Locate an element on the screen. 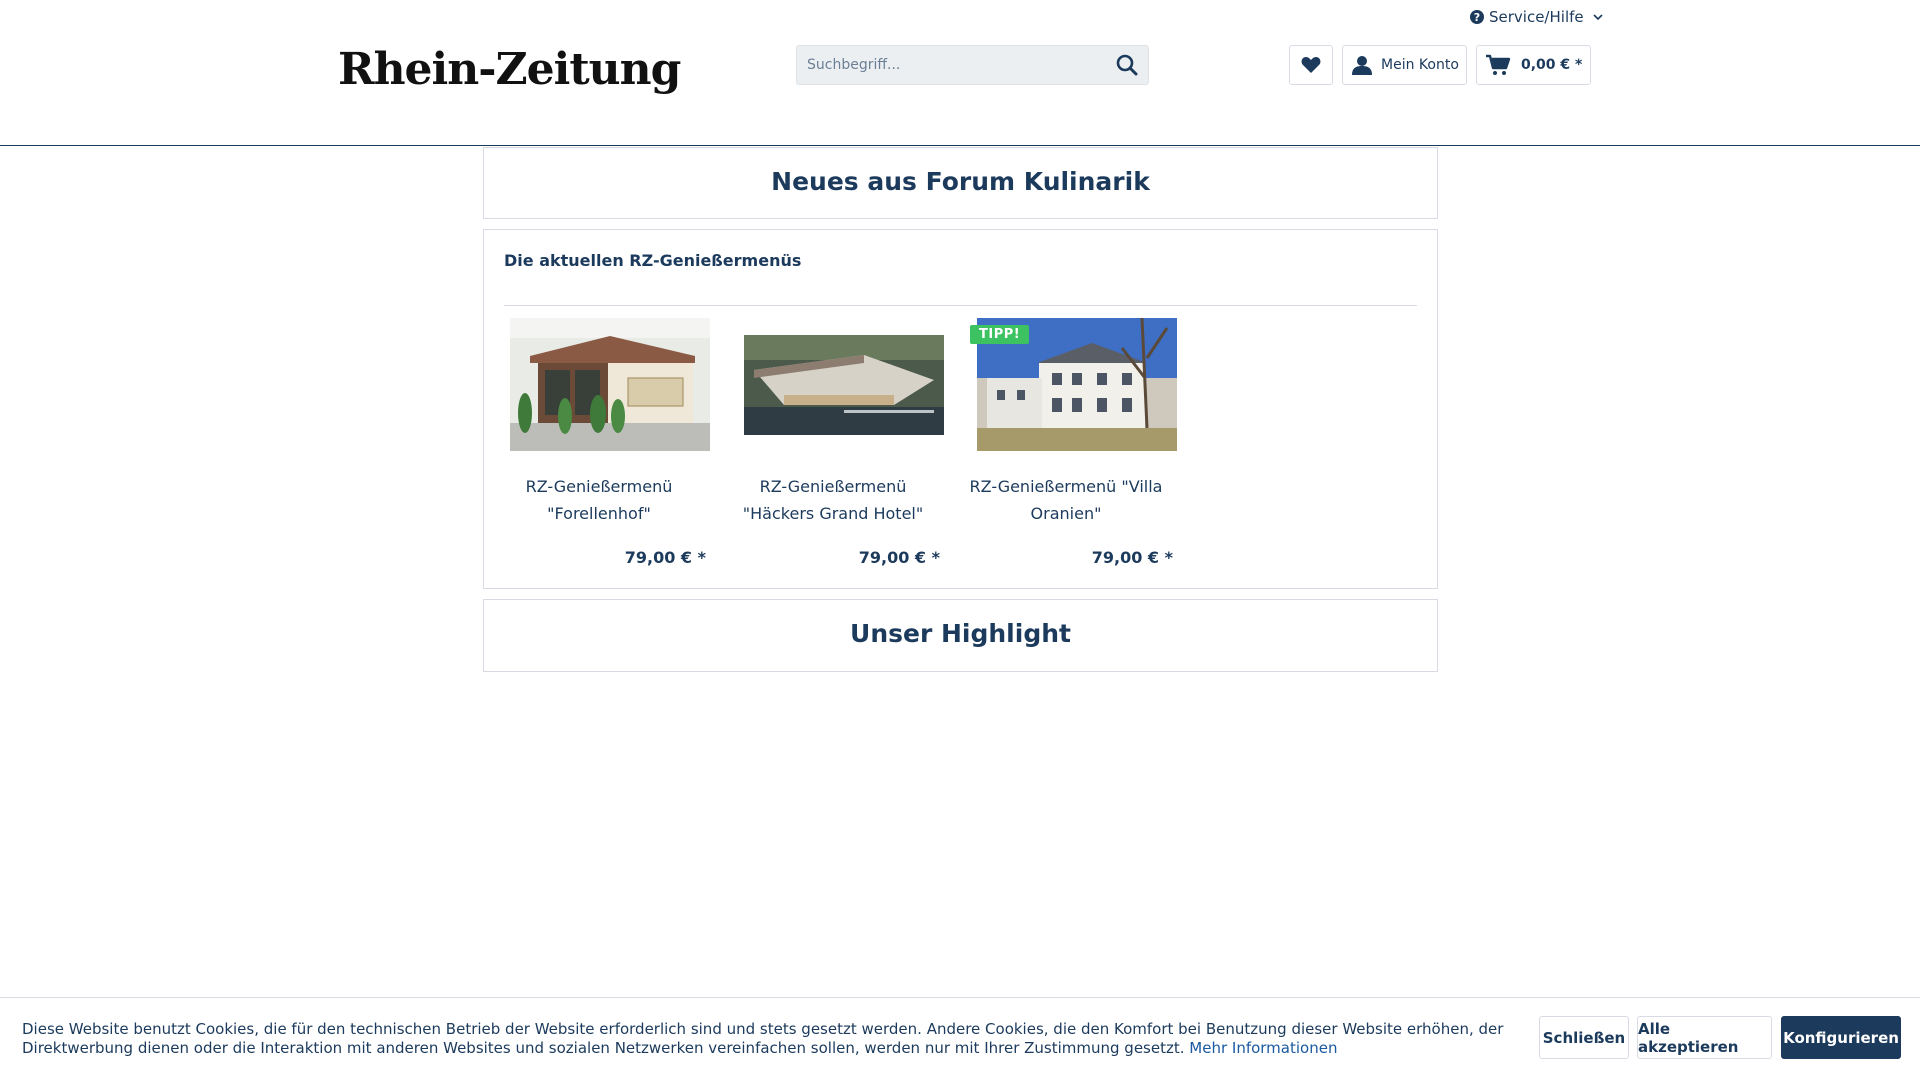  product-name: RZ-Genießermenü "Häckers Grand Hotel" is located at coordinates (833, 500).